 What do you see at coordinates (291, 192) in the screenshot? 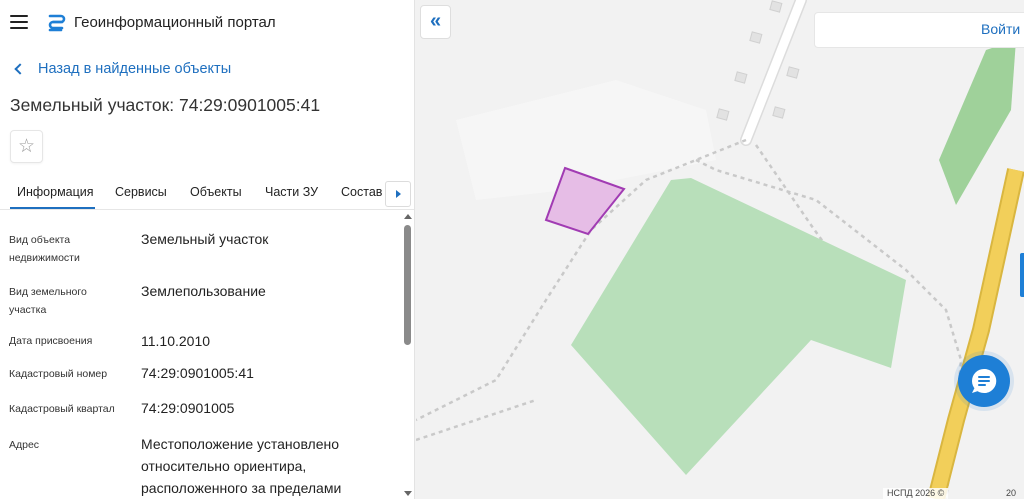
I see `tab-parts: Части ЗУ` at bounding box center [291, 192].